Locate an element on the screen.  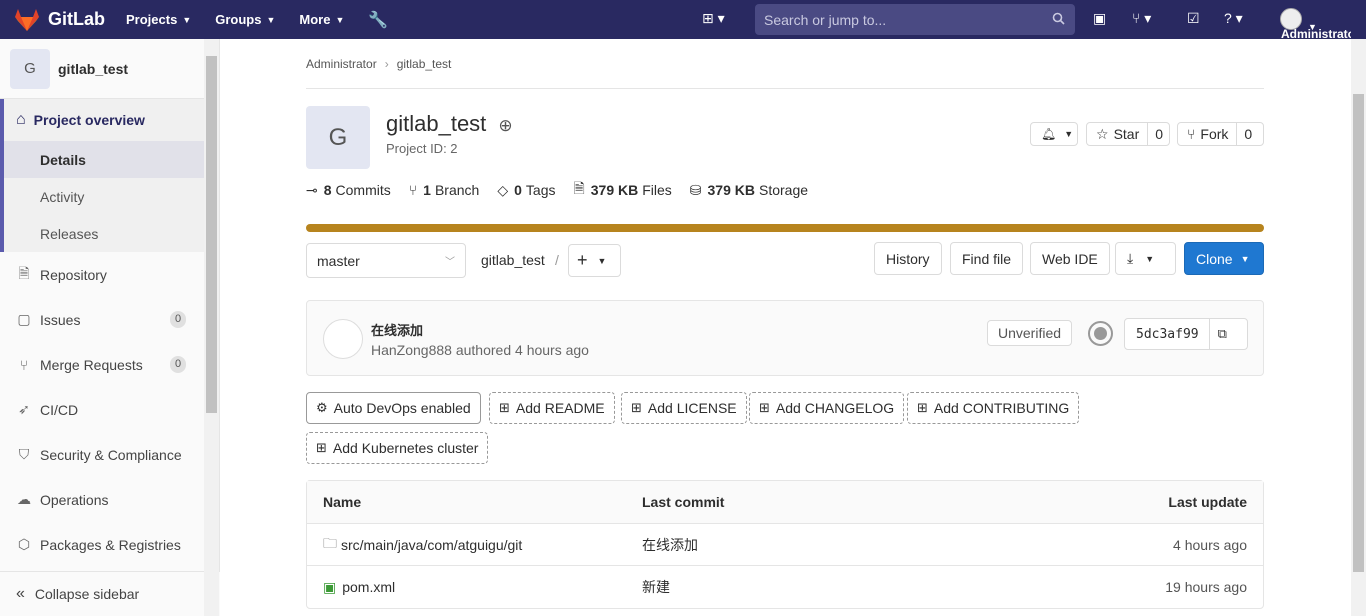
sidebar-scrollbar is located at coordinates (211, 327).